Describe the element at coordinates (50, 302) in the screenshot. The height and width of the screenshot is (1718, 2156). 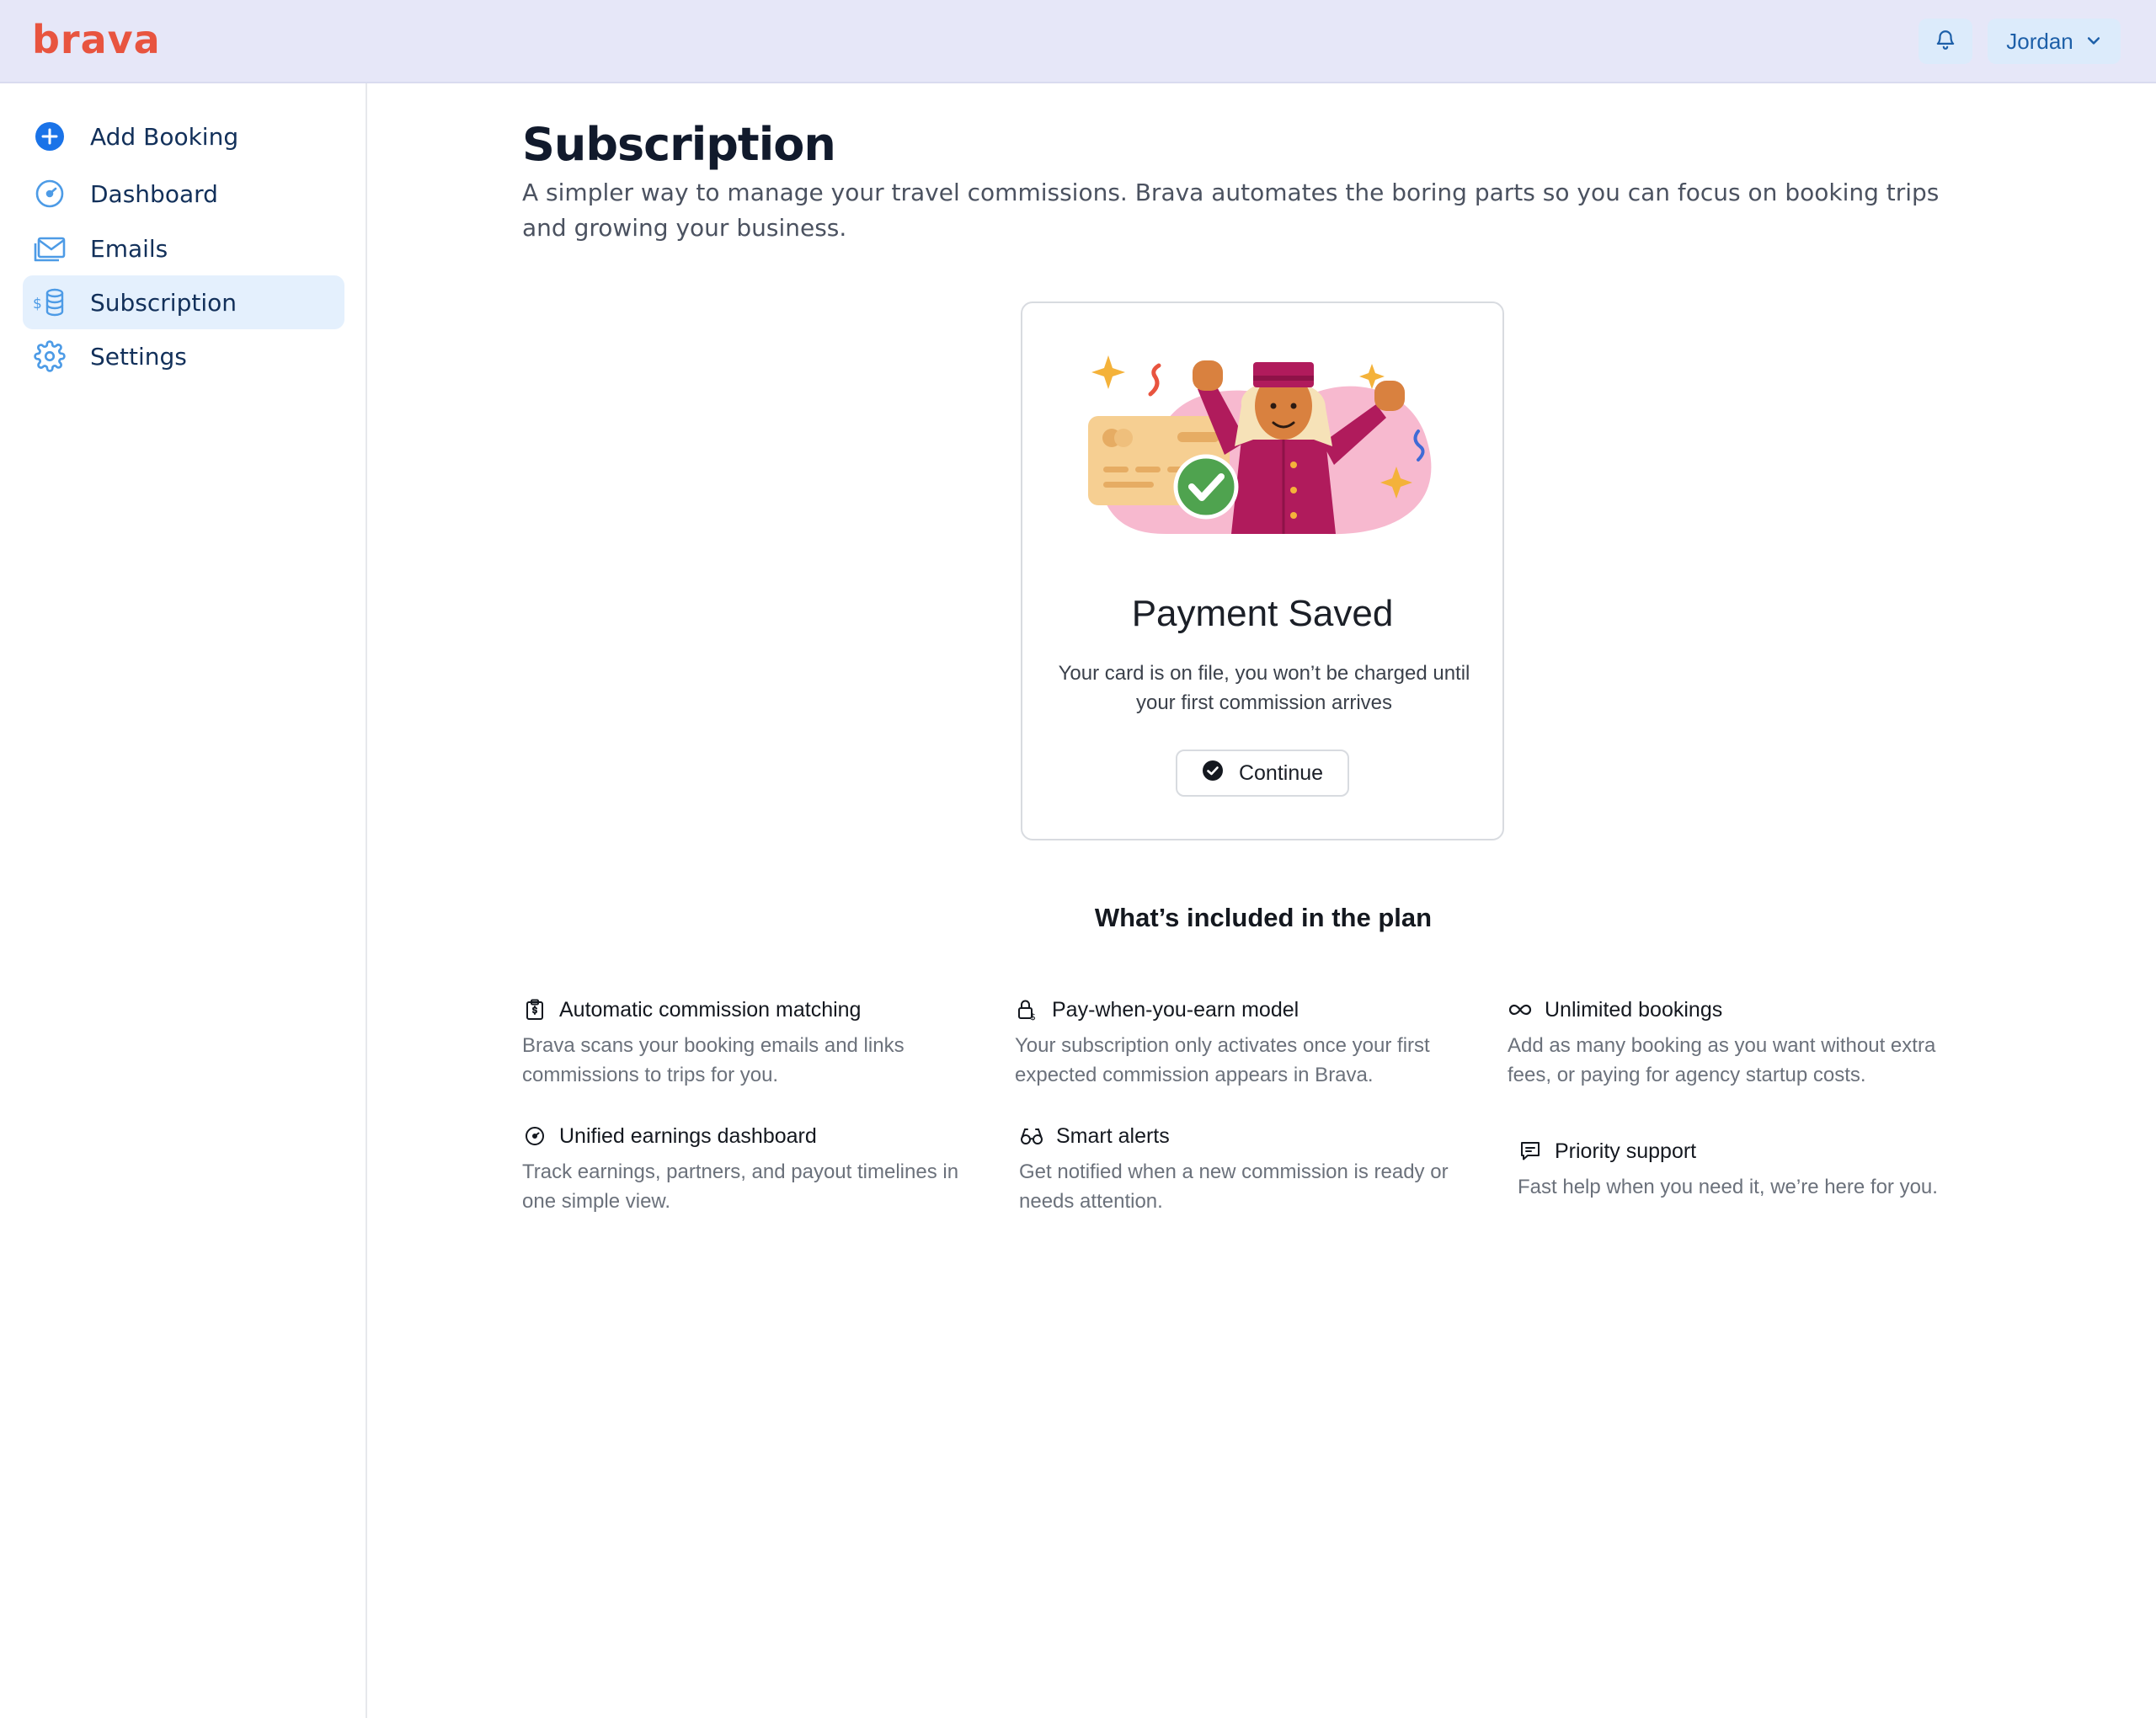
I see `coins-icon: $` at that location.